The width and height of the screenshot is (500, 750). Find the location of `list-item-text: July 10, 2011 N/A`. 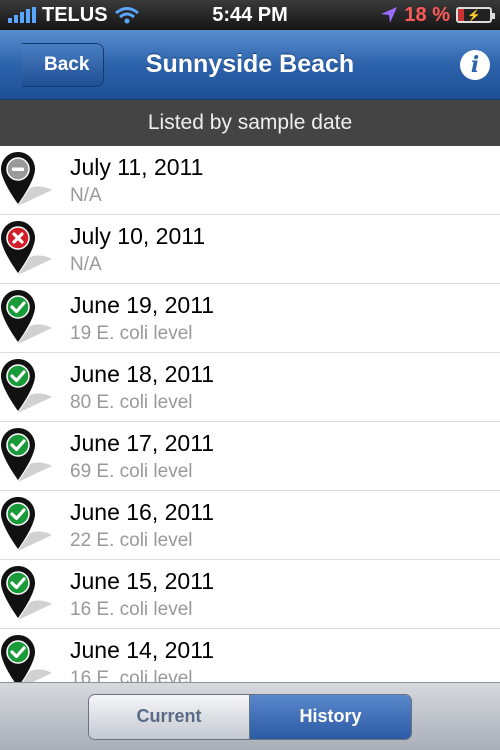

list-item-text: July 10, 2011 N/A is located at coordinates (137, 249).